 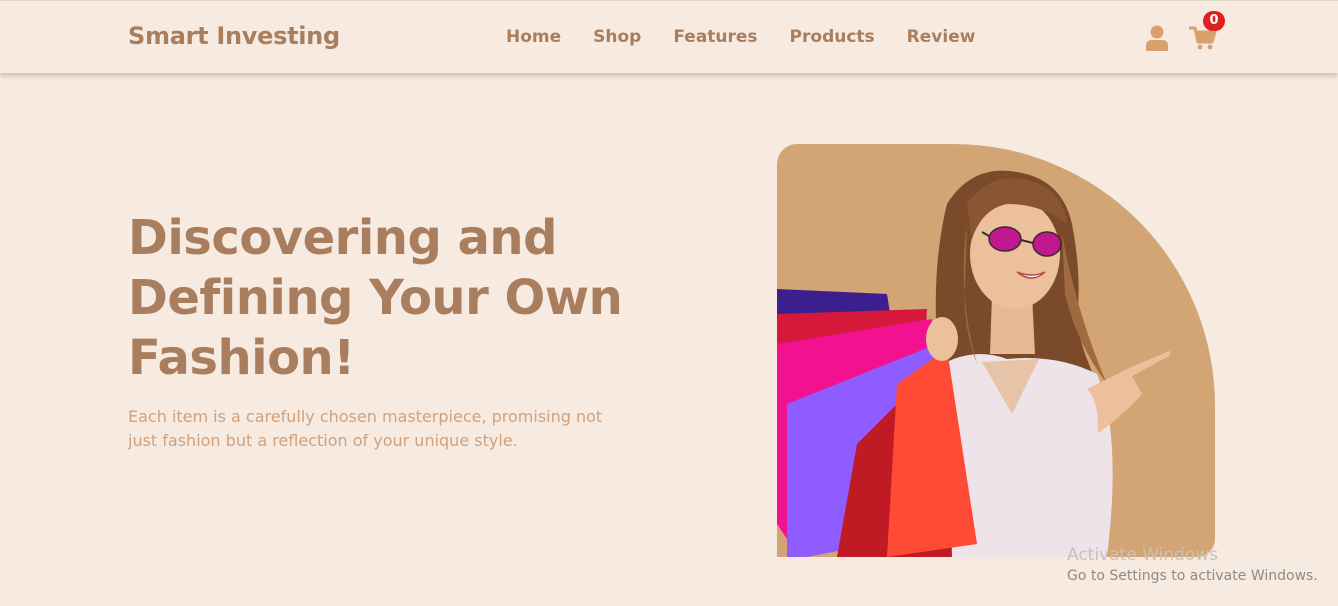 What do you see at coordinates (941, 37) in the screenshot?
I see `nav-link-review: Review` at bounding box center [941, 37].